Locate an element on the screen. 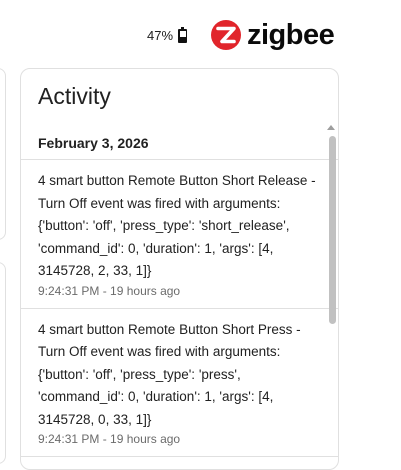 The width and height of the screenshot is (401, 470). zigbee-logo: zigbee is located at coordinates (273, 35).